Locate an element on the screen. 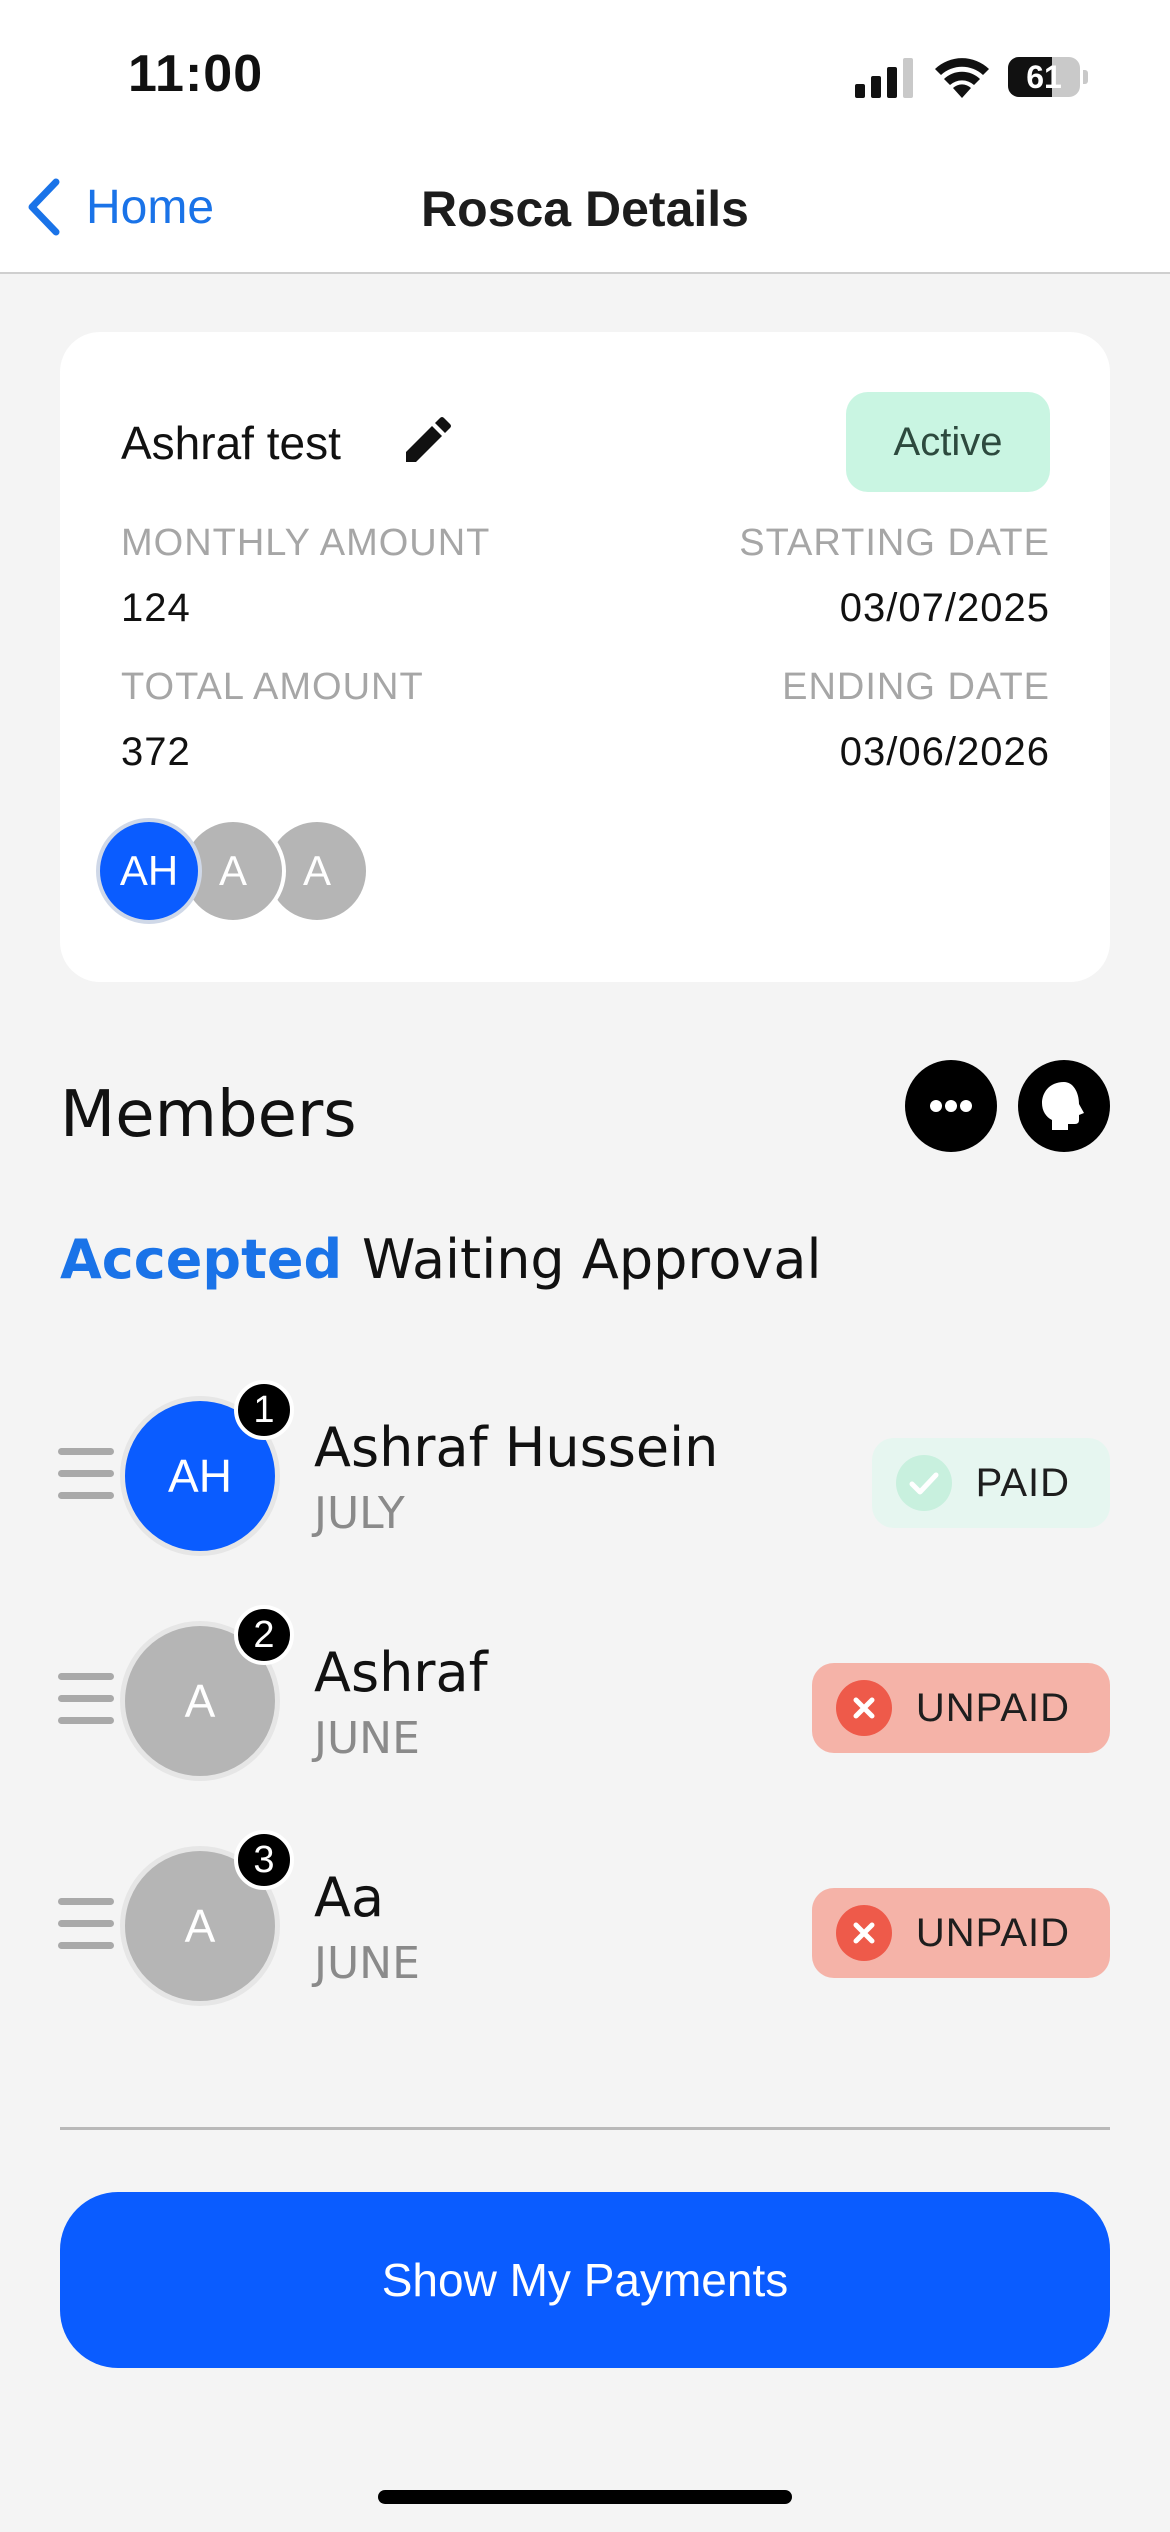 The height and width of the screenshot is (2532, 1170). monthly-amount-label: MONTHLY AMOUNT is located at coordinates (306, 543).